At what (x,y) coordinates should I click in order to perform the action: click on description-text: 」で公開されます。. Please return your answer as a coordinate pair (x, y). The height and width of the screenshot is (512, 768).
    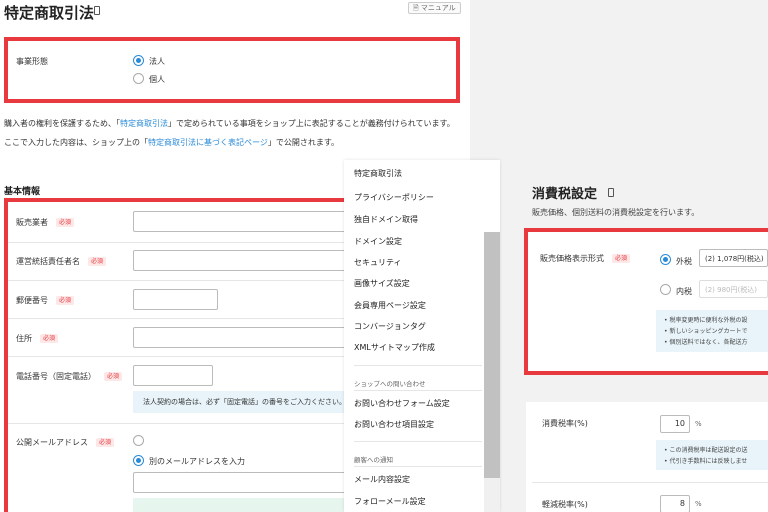
    Looking at the image, I should click on (303, 142).